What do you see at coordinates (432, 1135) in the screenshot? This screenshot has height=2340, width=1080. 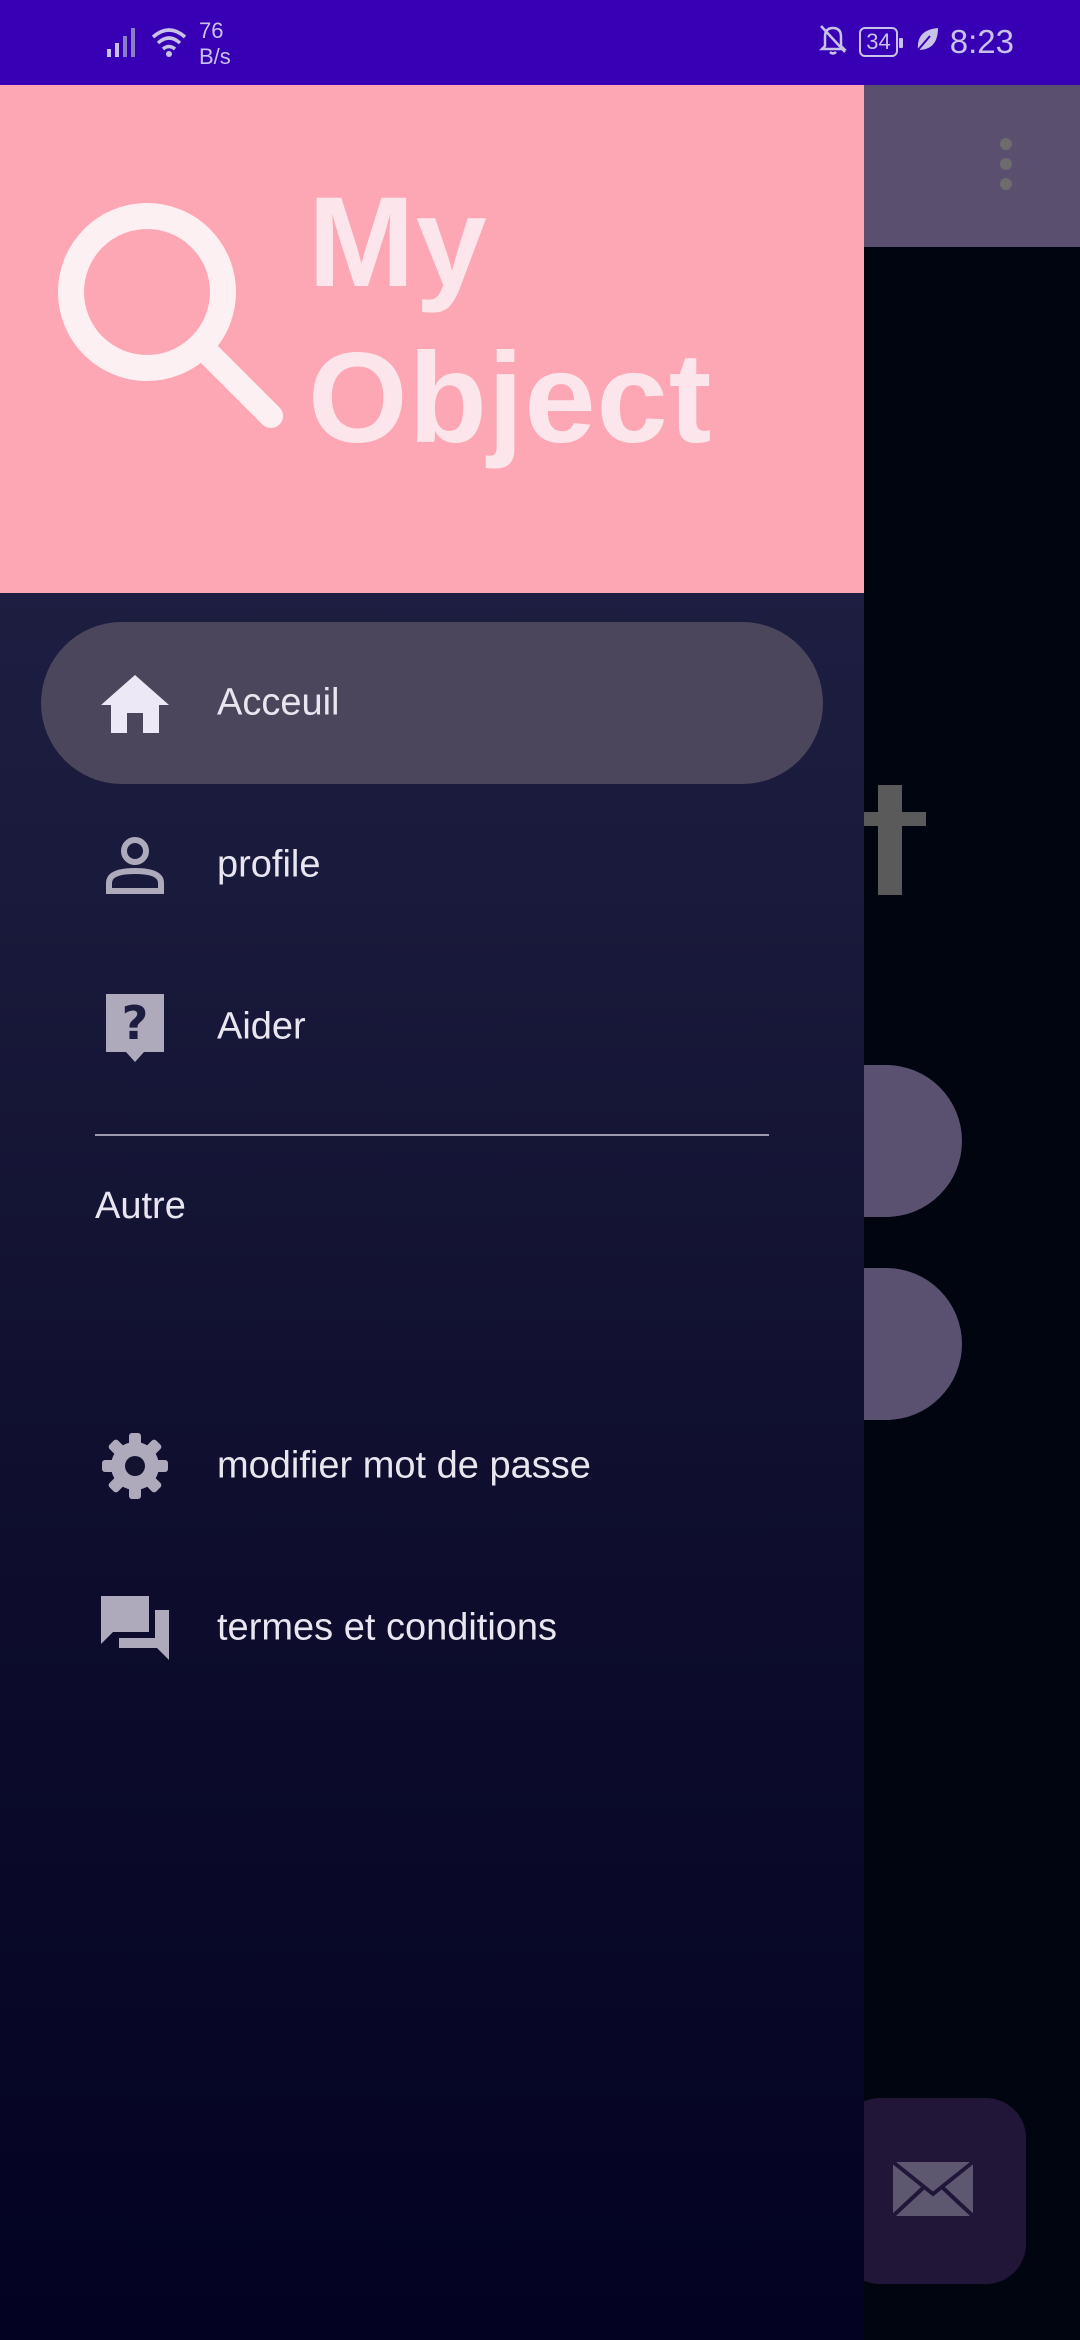 I see `drawer-divider` at bounding box center [432, 1135].